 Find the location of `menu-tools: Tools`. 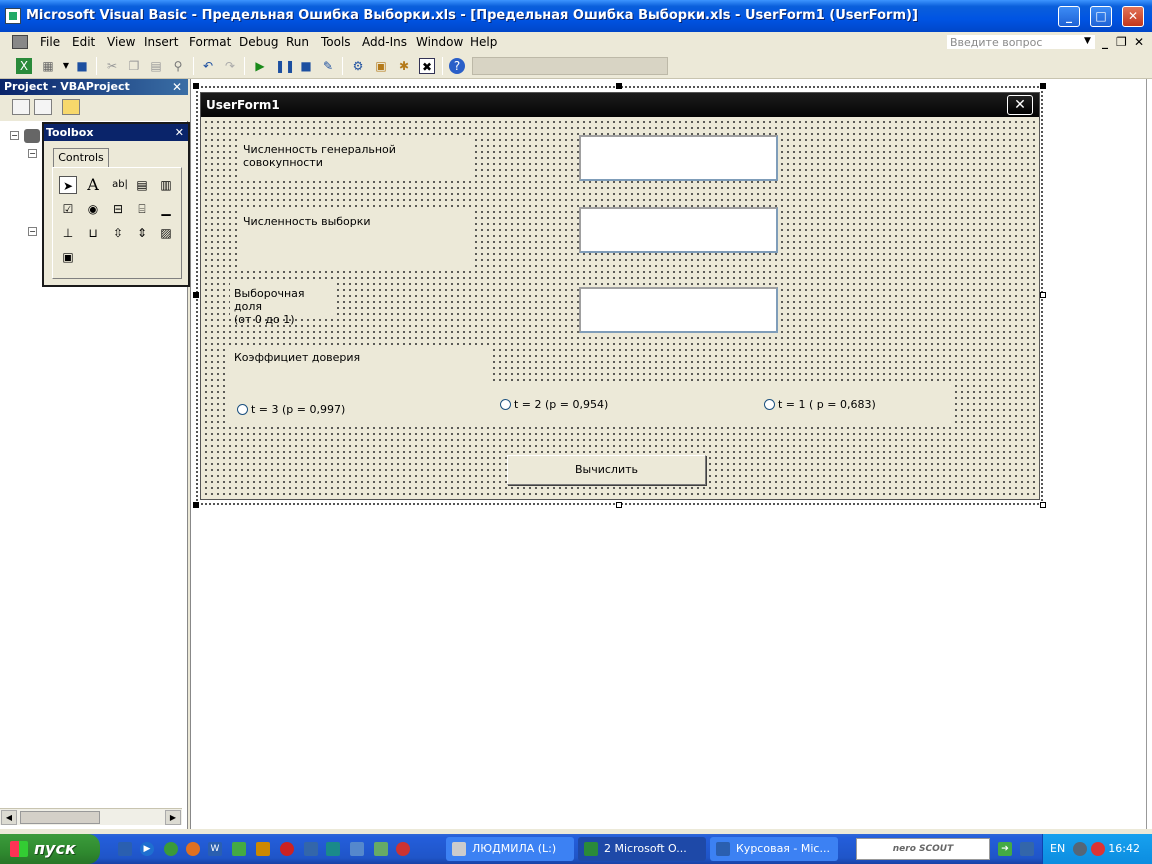

menu-tools: Tools is located at coordinates (336, 42).